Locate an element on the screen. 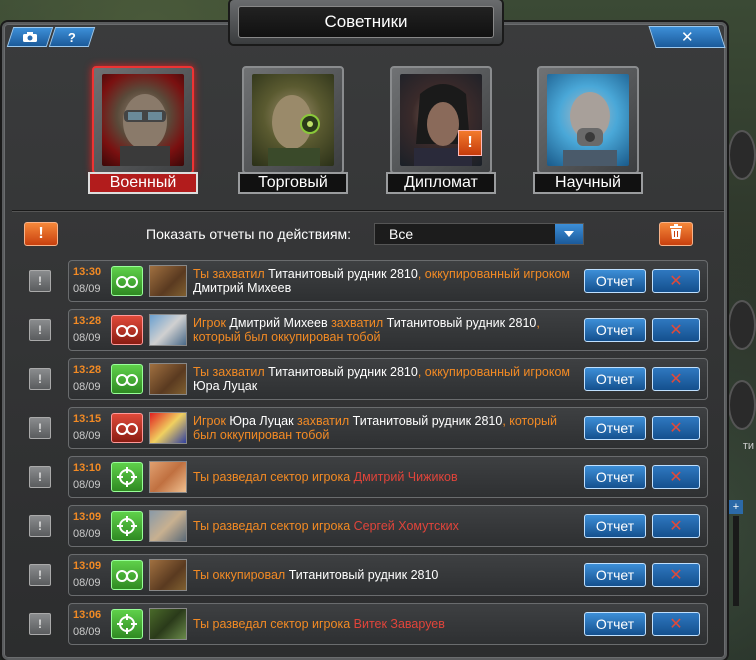  close-button: ✕ is located at coordinates (687, 37).